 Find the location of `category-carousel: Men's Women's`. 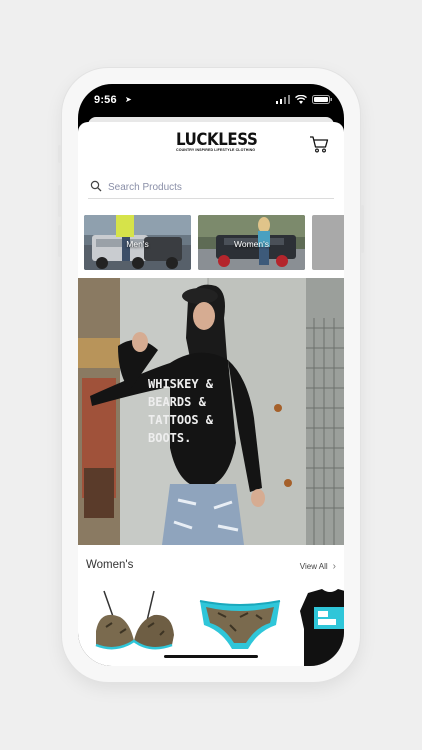

category-carousel: Men's Women's is located at coordinates (214, 242).